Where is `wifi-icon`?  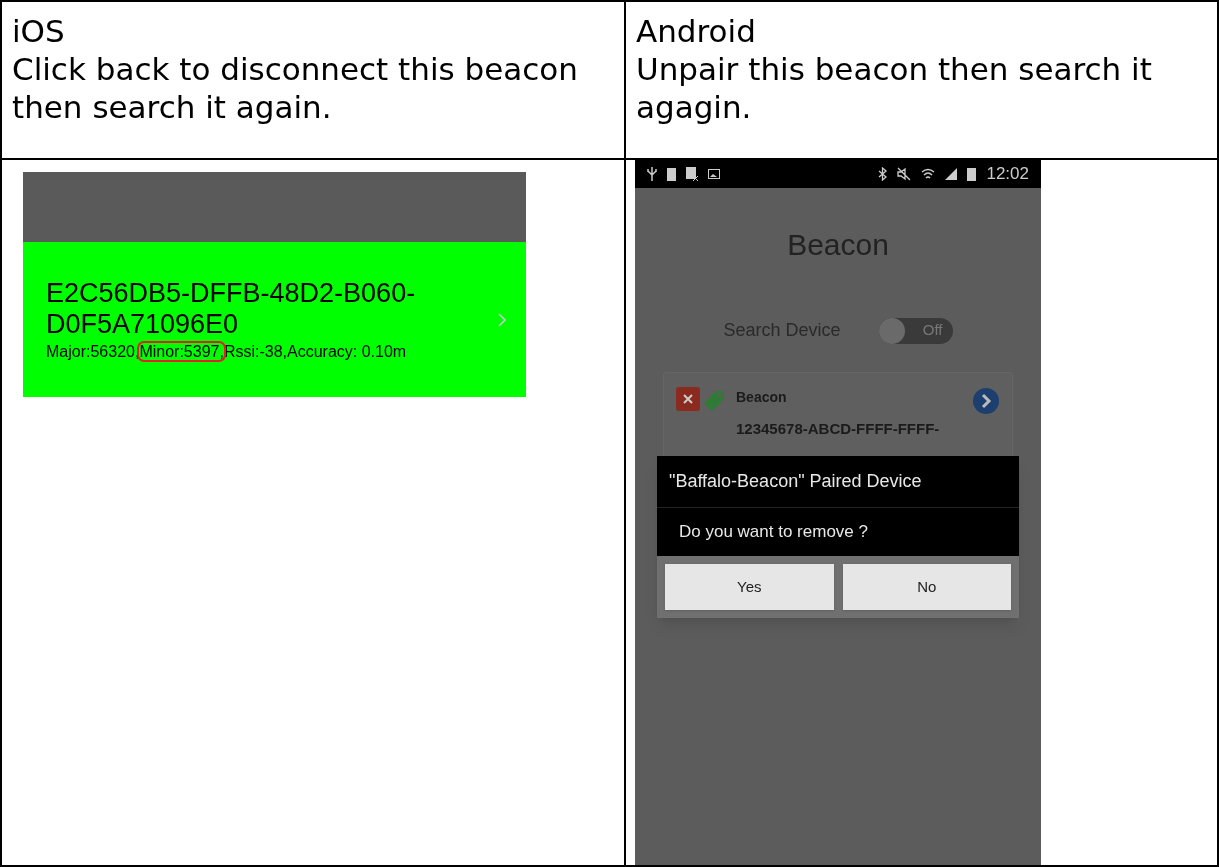 wifi-icon is located at coordinates (928, 174).